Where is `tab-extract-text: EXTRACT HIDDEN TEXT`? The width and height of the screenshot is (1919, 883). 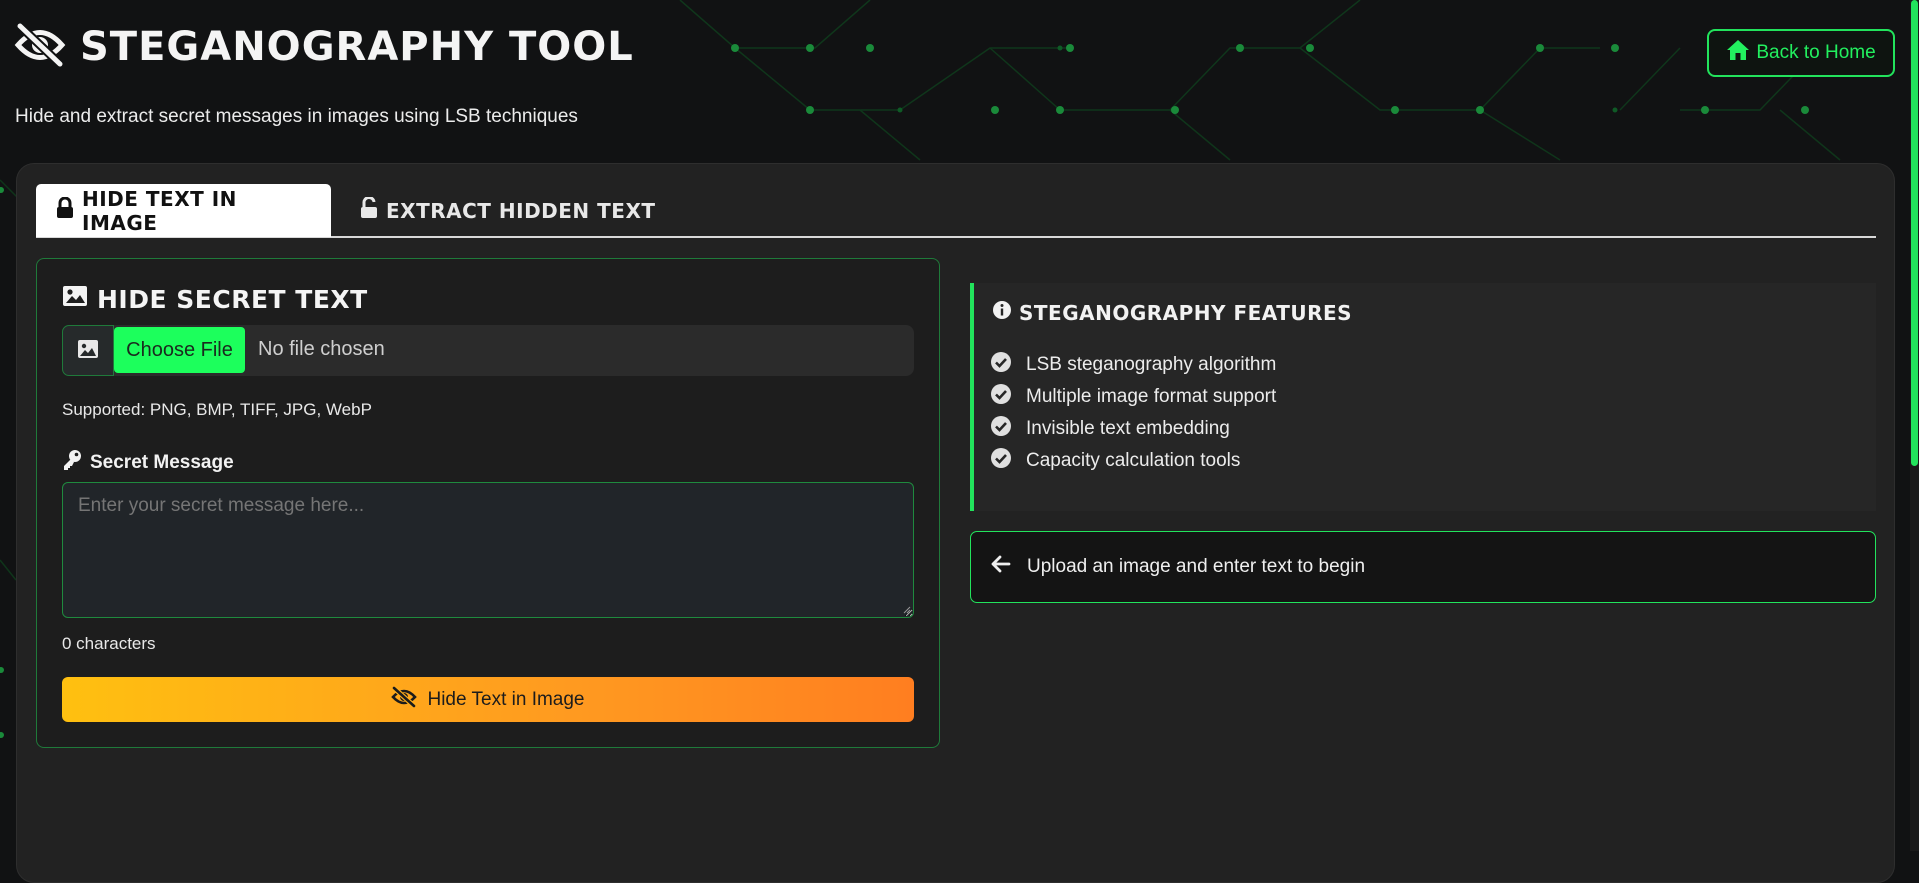
tab-extract-text: EXTRACT HIDDEN TEXT is located at coordinates (508, 210).